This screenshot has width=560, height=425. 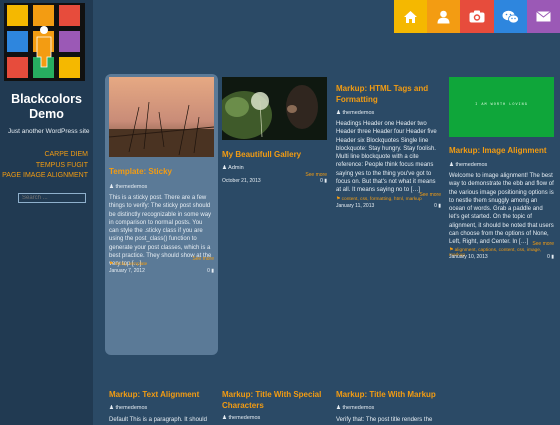 I want to click on user-icon, so click(x=443, y=16).